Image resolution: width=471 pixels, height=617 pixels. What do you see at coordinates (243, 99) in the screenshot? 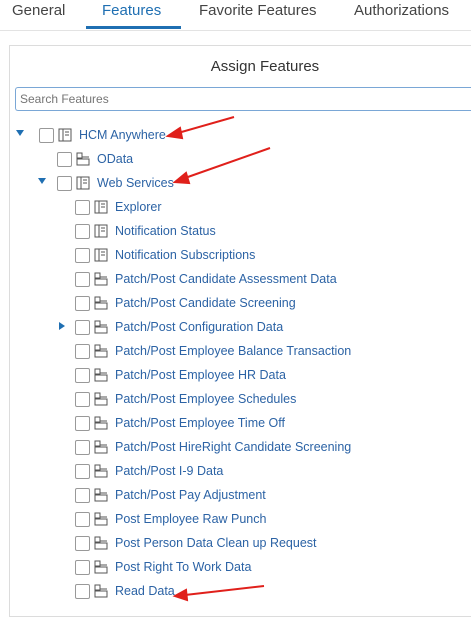
I see `search-features-input` at bounding box center [243, 99].